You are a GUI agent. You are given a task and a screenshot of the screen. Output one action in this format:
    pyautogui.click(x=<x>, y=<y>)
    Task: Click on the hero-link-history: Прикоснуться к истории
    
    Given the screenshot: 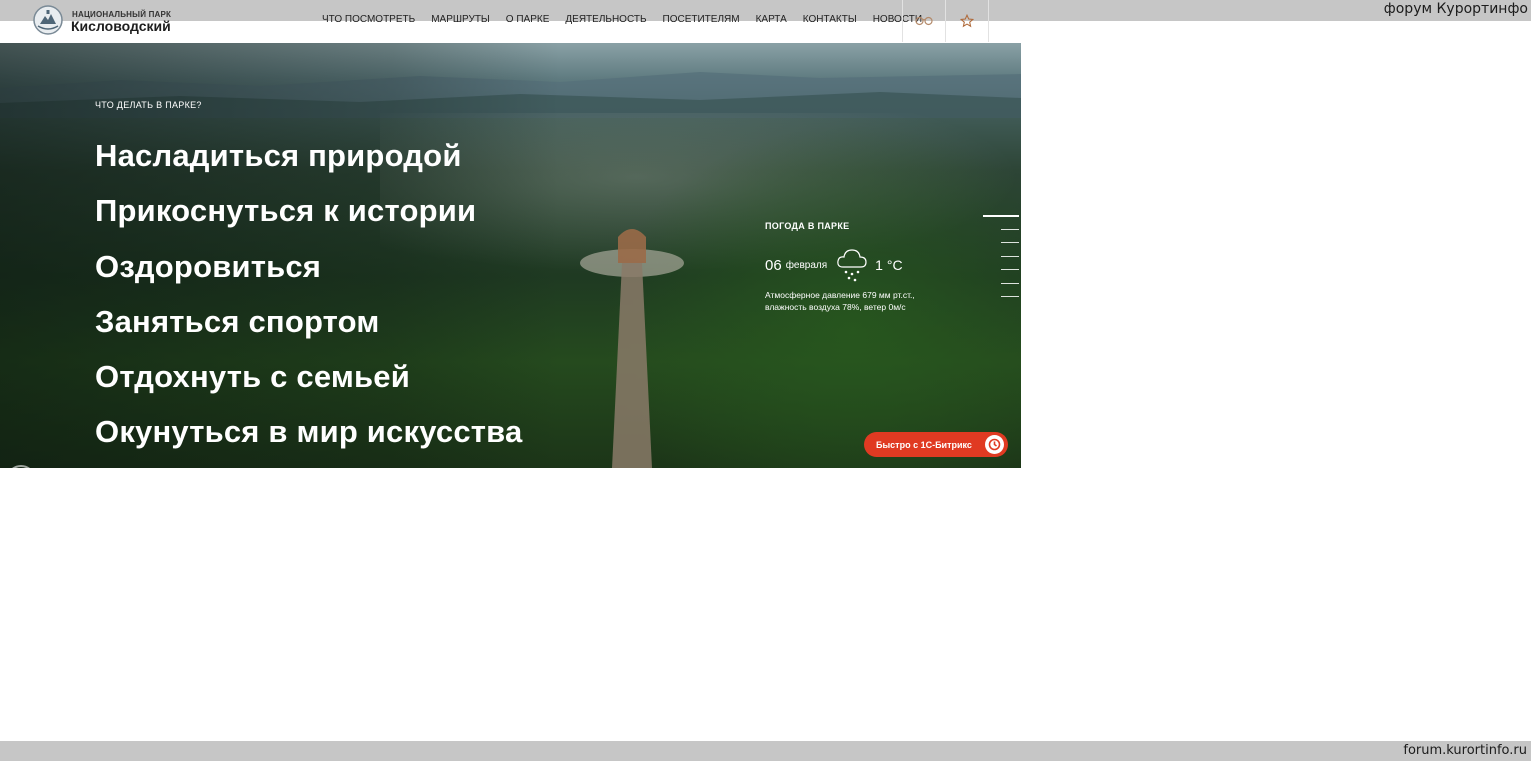 What is the action you would take?
    pyautogui.click(x=308, y=210)
    